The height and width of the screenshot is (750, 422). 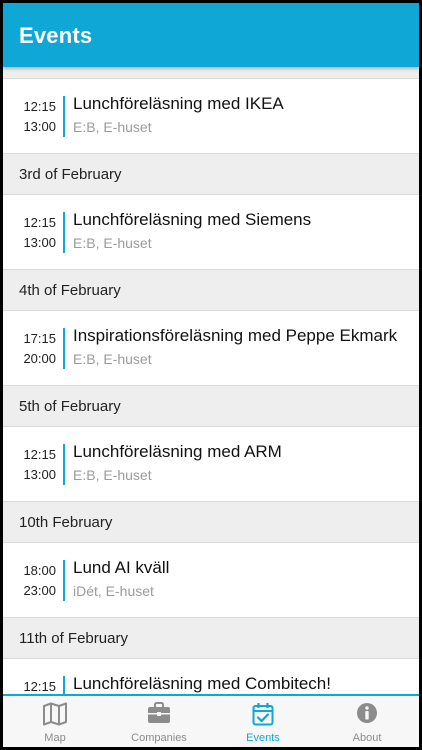 What do you see at coordinates (367, 713) in the screenshot?
I see `info-icon` at bounding box center [367, 713].